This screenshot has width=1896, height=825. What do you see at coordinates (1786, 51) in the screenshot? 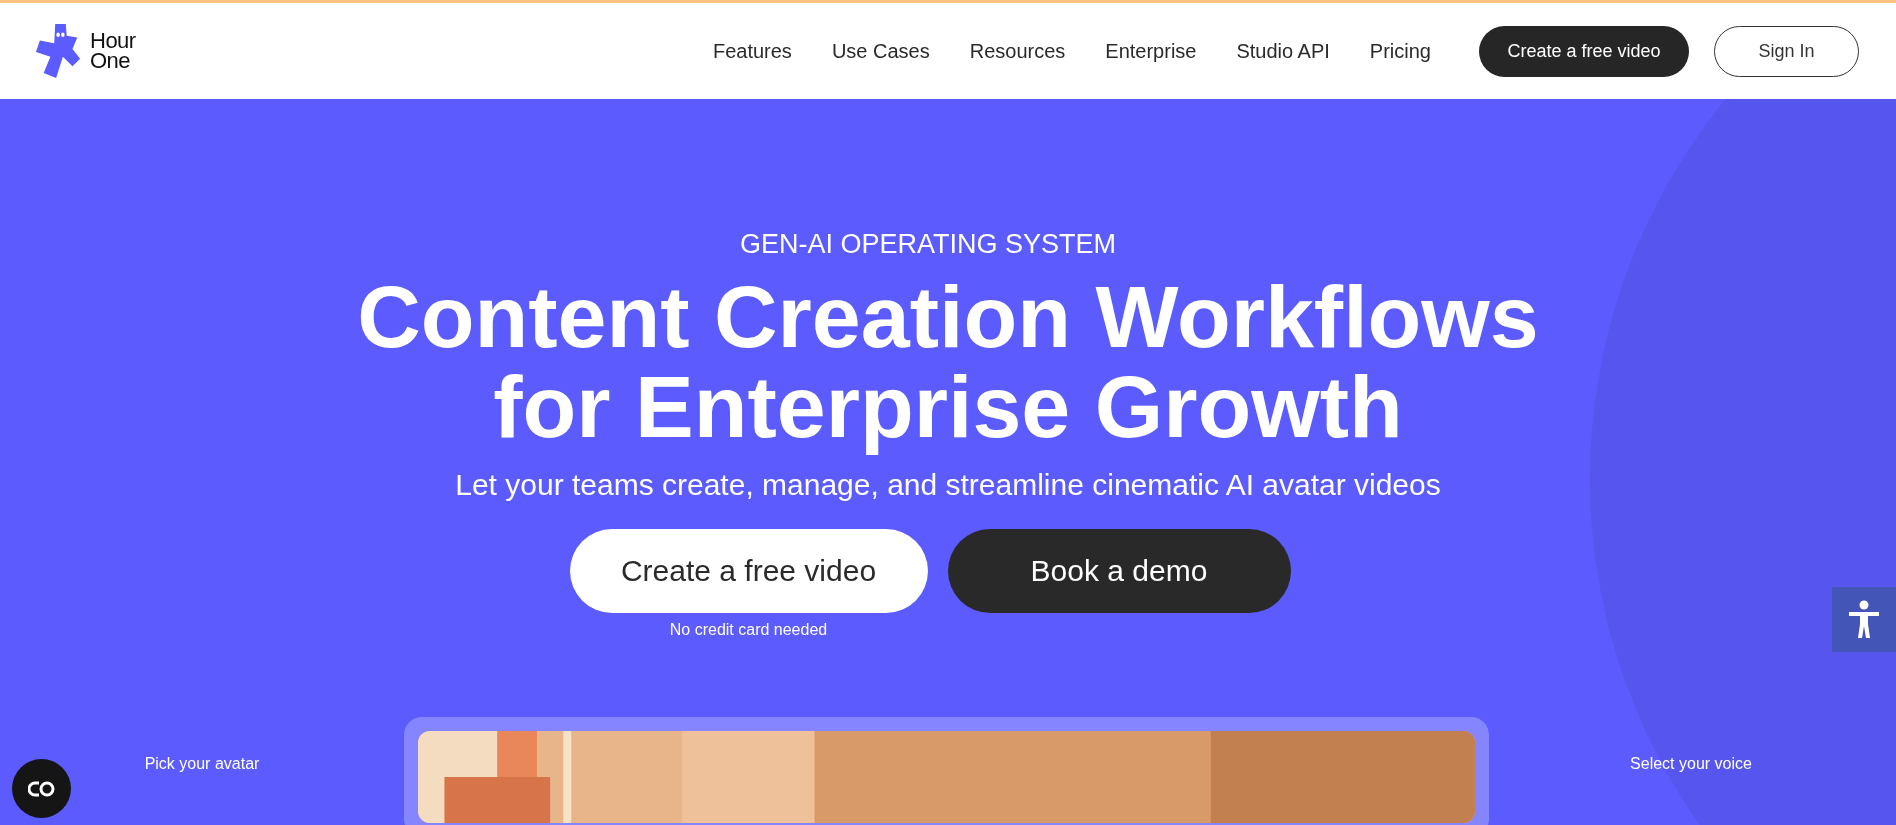
I see `sign-in-button: Sign In` at bounding box center [1786, 51].